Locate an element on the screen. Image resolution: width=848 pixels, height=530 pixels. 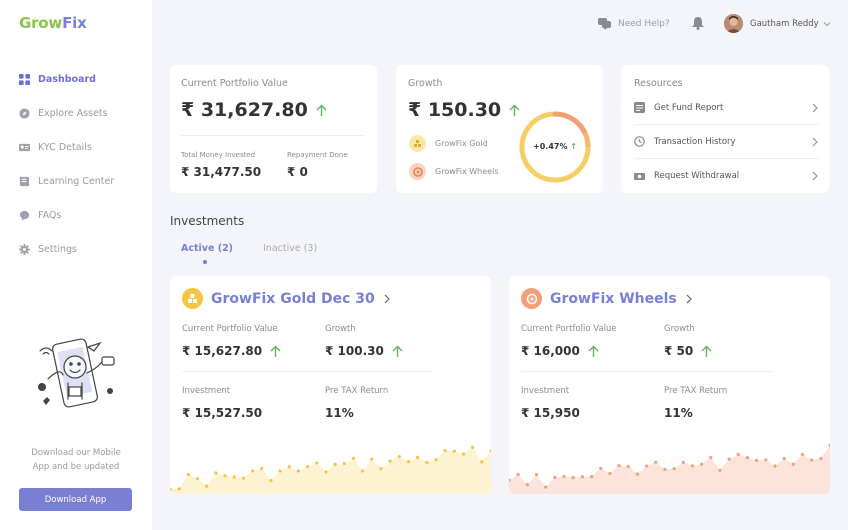
sidebar-item-label: Explore Assets is located at coordinates (73, 113).